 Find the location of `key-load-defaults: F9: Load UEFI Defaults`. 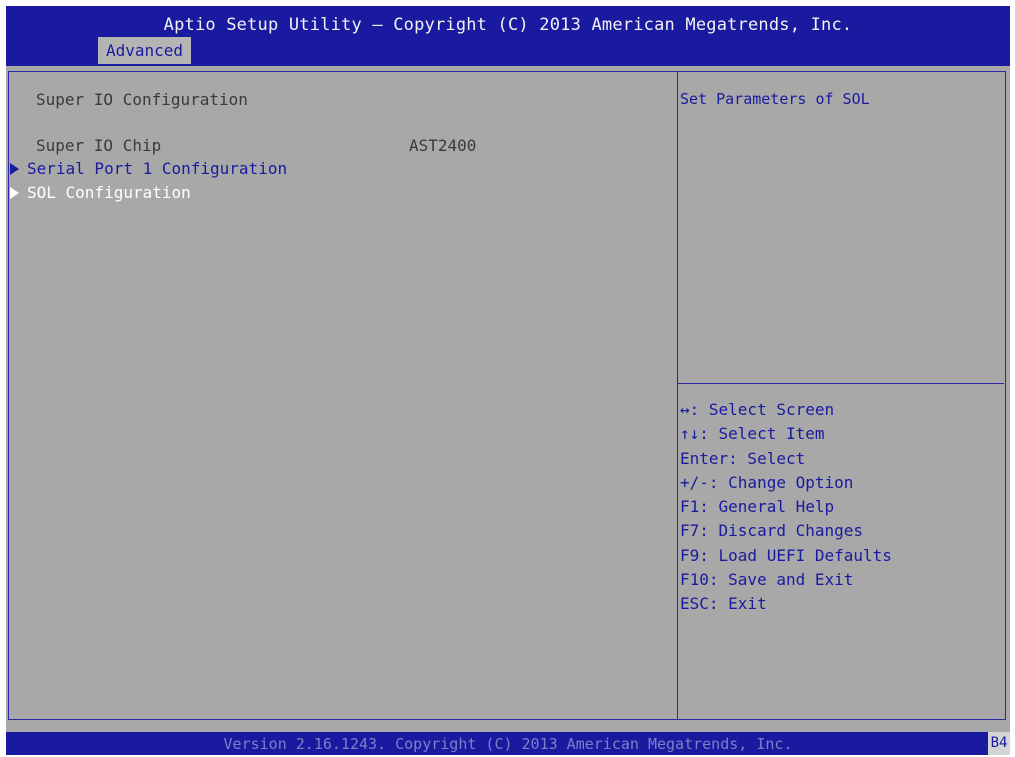

key-load-defaults: F9: Load UEFI Defaults is located at coordinates (786, 555).